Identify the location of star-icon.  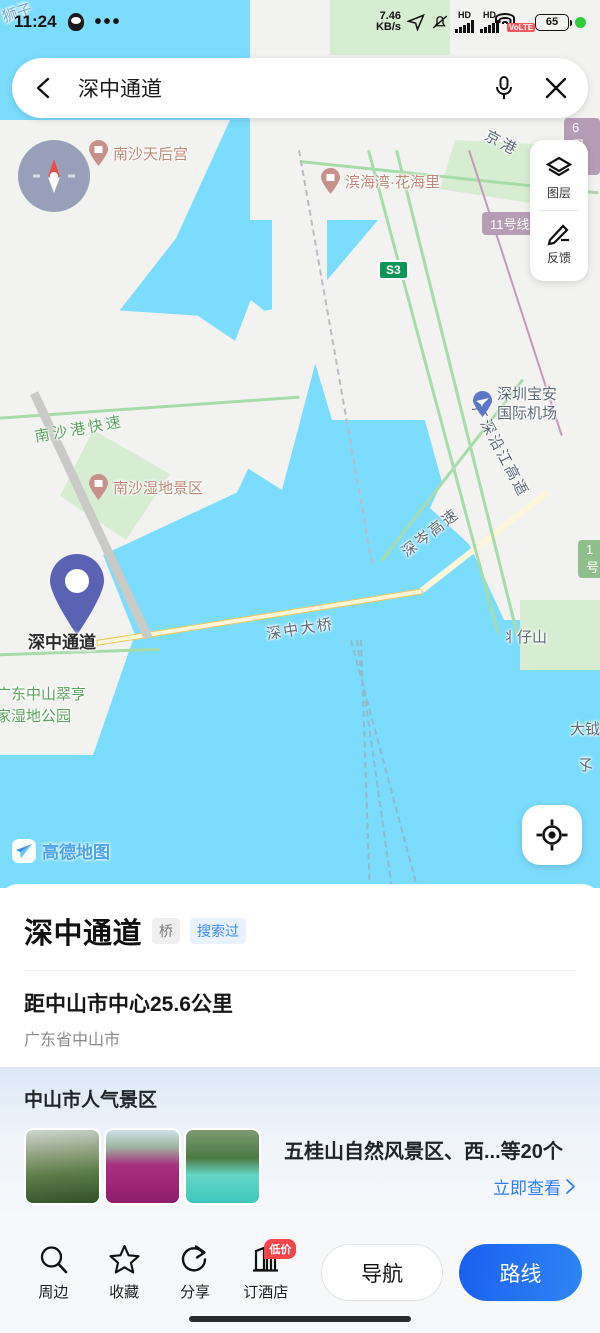
(124, 1259).